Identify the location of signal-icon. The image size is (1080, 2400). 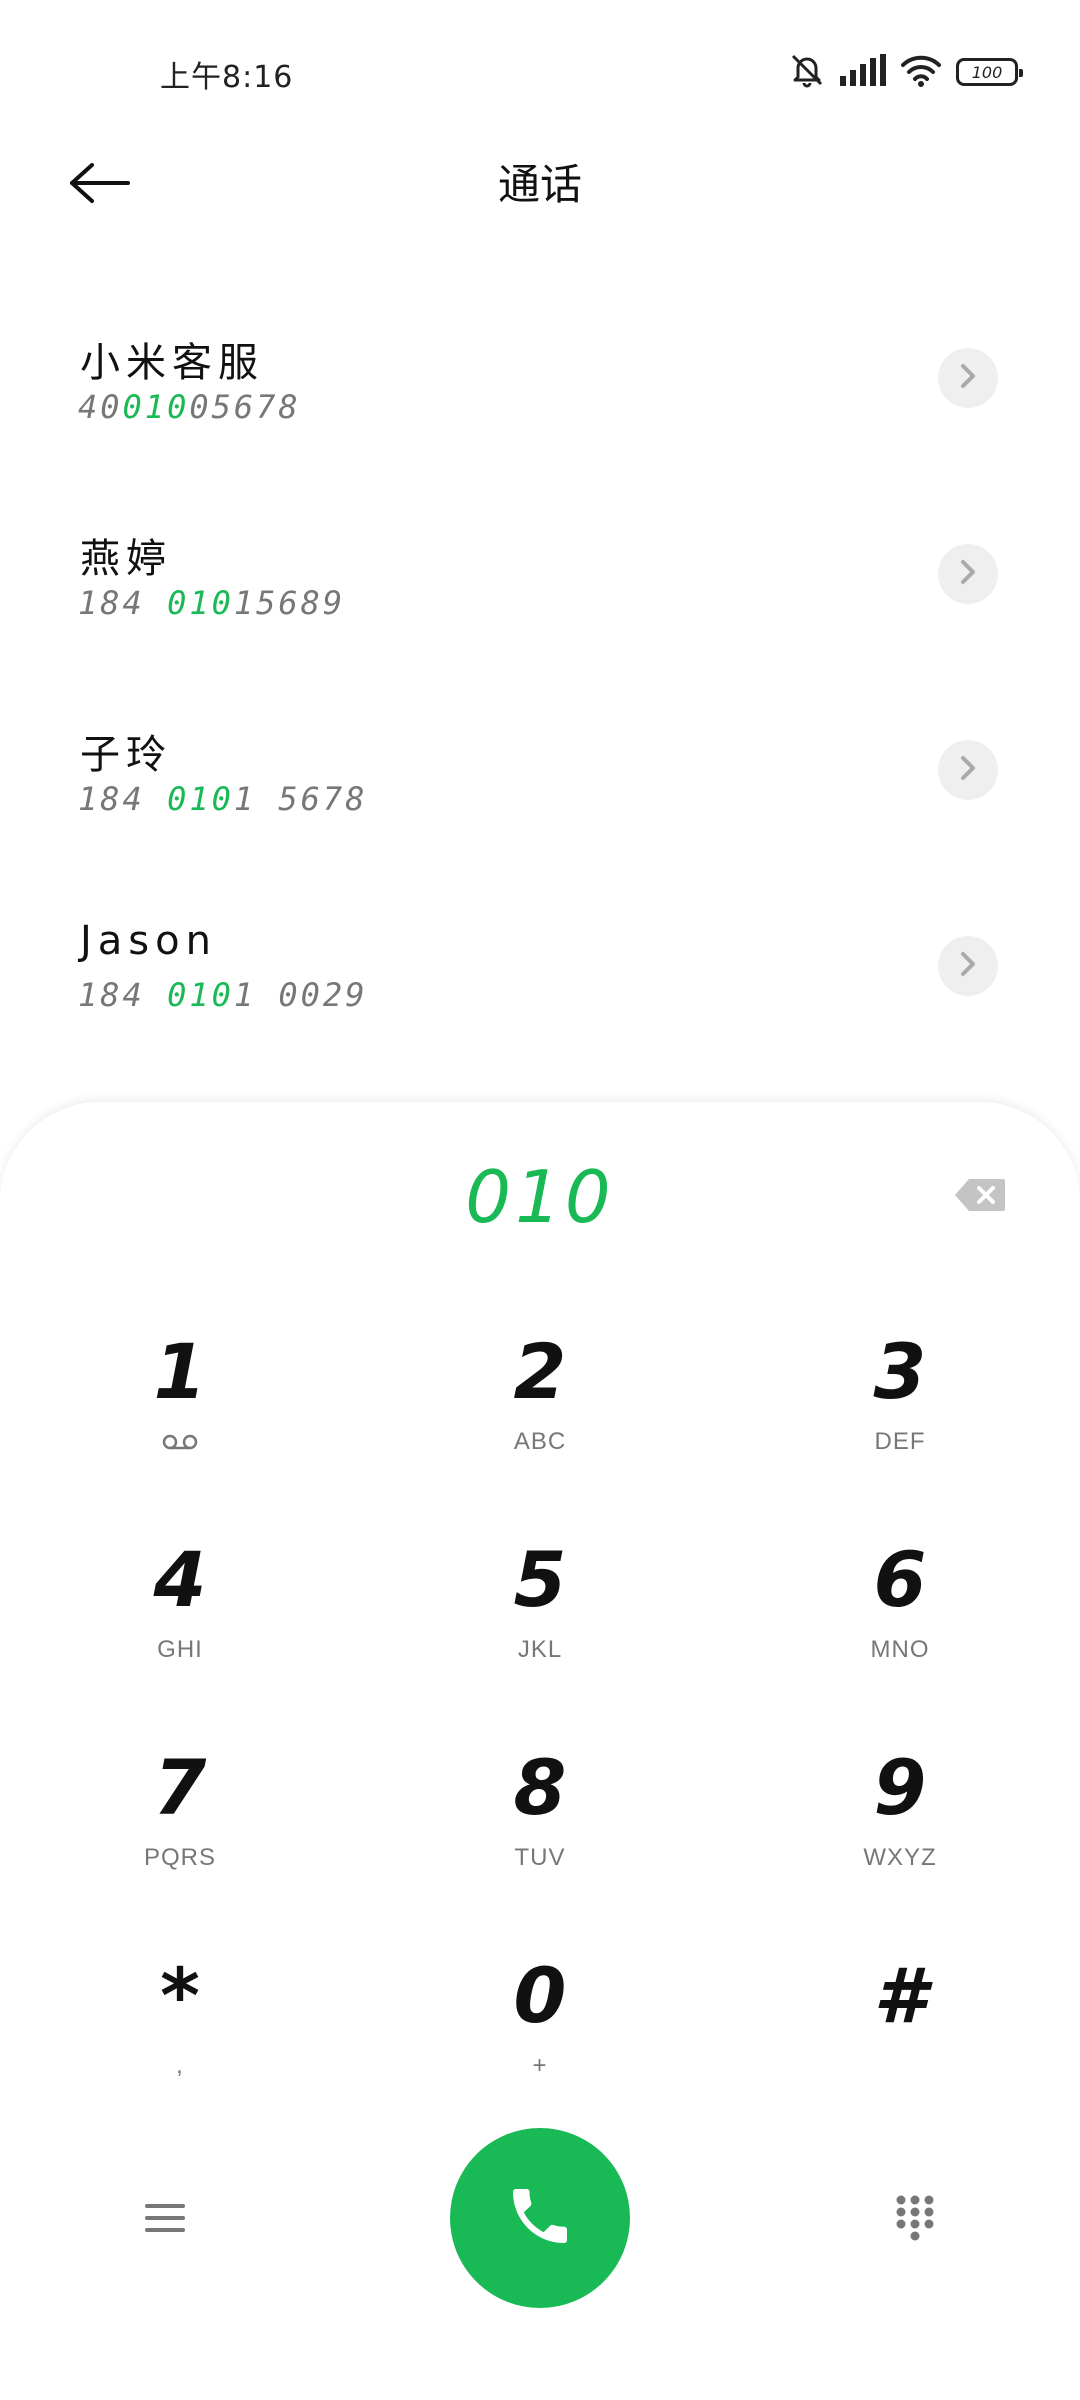
(863, 72).